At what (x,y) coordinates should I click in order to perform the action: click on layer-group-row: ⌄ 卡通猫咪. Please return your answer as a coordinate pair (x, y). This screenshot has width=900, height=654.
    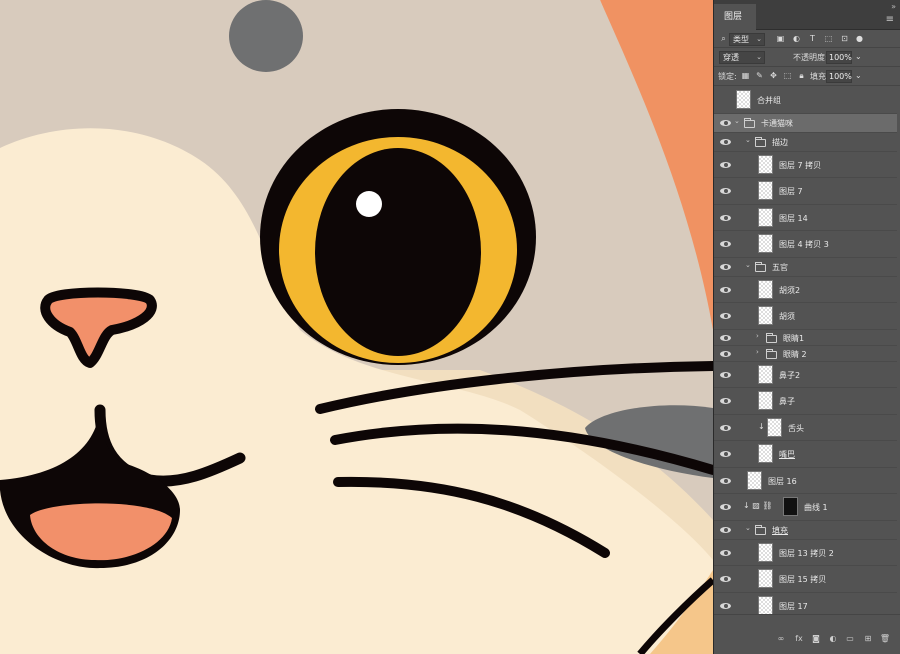
    Looking at the image, I should click on (805, 123).